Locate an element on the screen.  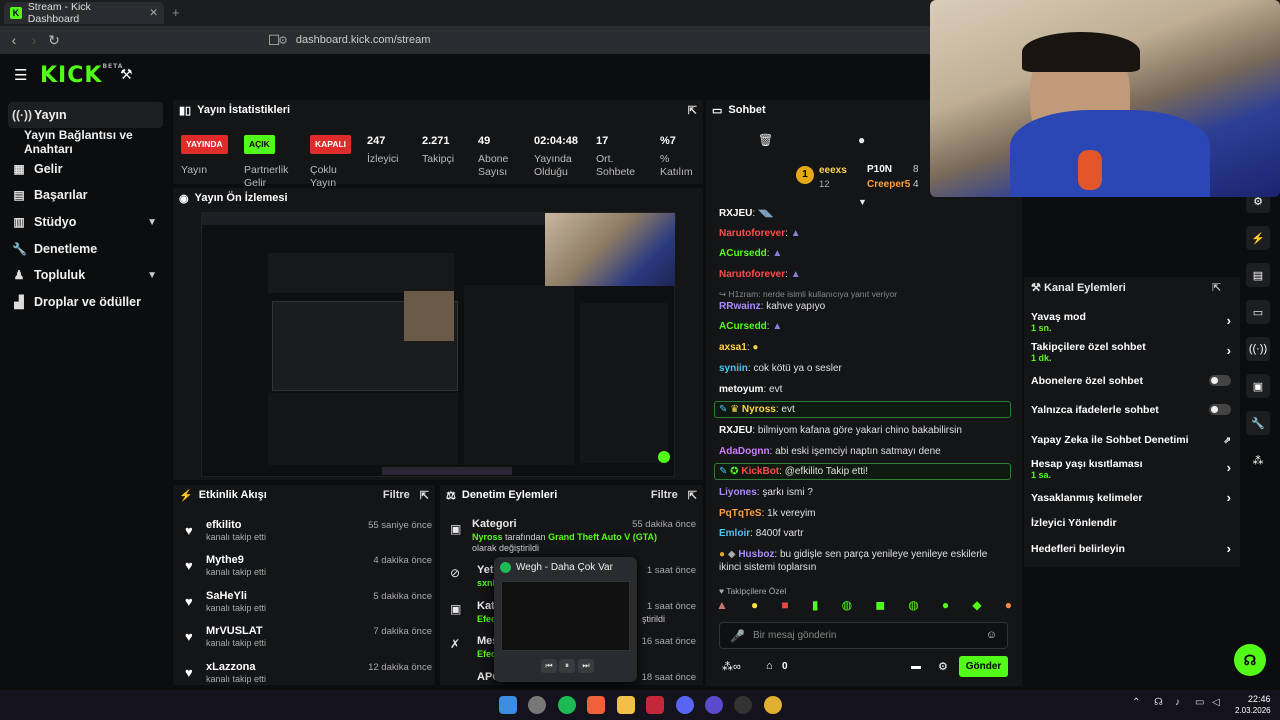
menu-icon: ☰ is located at coordinates (20, 75).